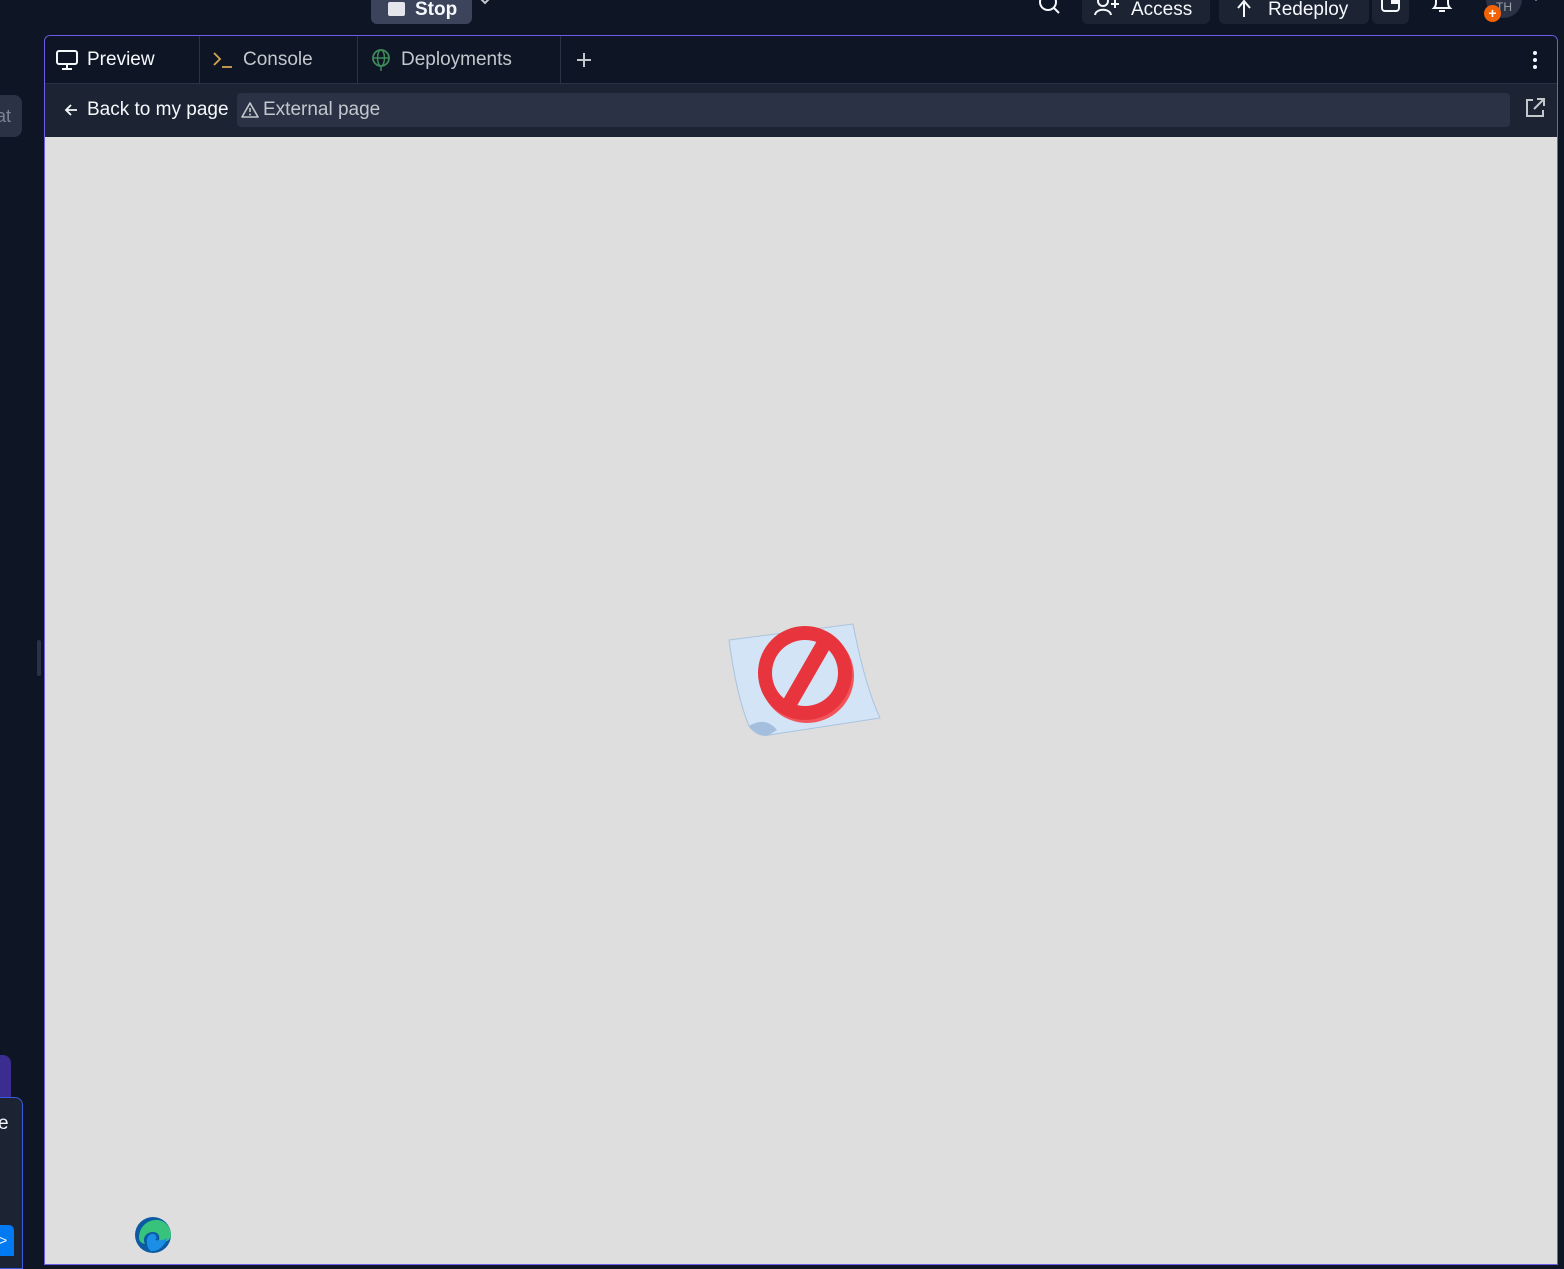 The height and width of the screenshot is (1269, 1564). What do you see at coordinates (1244, 8) in the screenshot?
I see `deploy-icon` at bounding box center [1244, 8].